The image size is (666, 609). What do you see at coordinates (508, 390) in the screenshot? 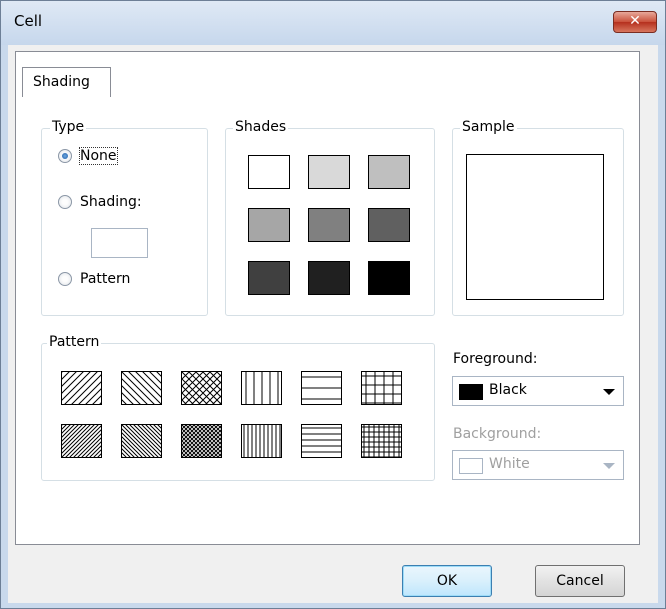
I see `foreground-value: Black` at bounding box center [508, 390].